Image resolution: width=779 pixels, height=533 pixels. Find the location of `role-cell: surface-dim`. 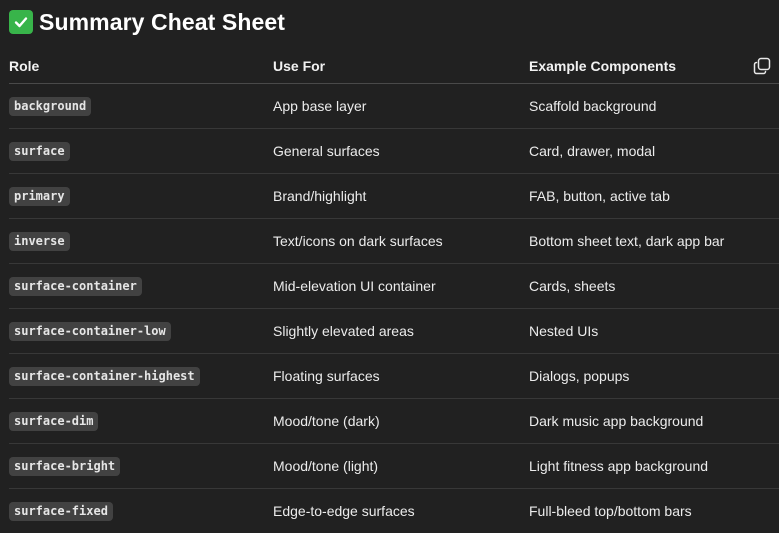

role-cell: surface-dim is located at coordinates (141, 421).